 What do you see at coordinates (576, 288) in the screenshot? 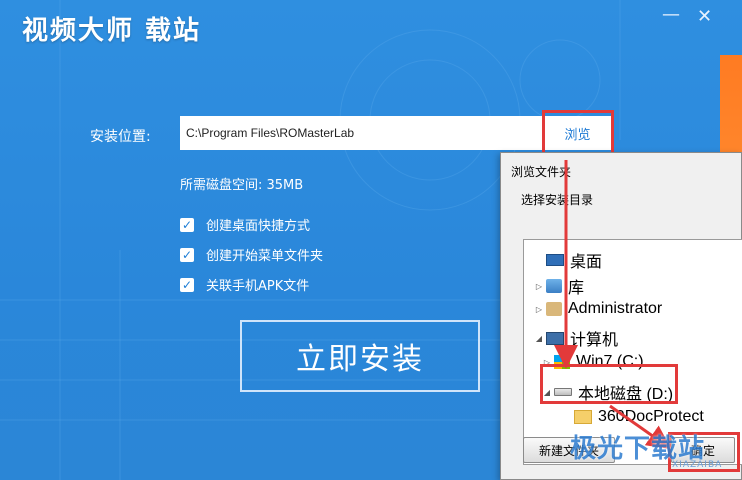
I see `tree-item-label: 库` at bounding box center [576, 288].